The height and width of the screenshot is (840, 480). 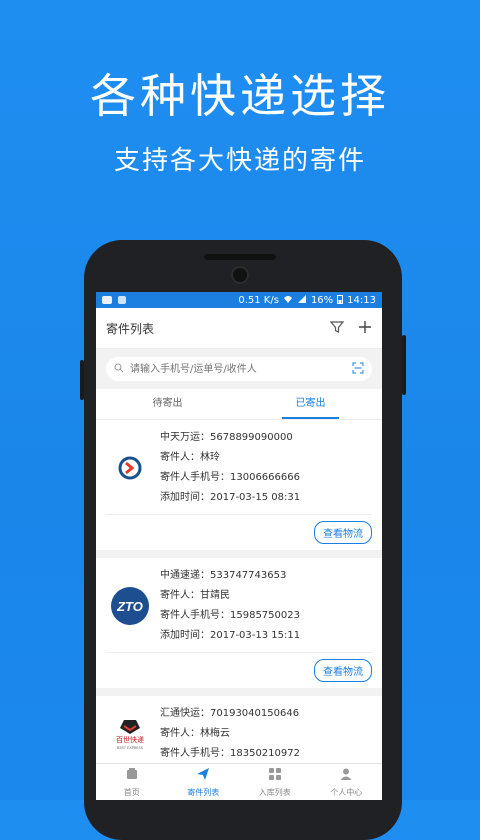 I want to click on nav-send-list-label: 寄件列表, so click(x=203, y=792).